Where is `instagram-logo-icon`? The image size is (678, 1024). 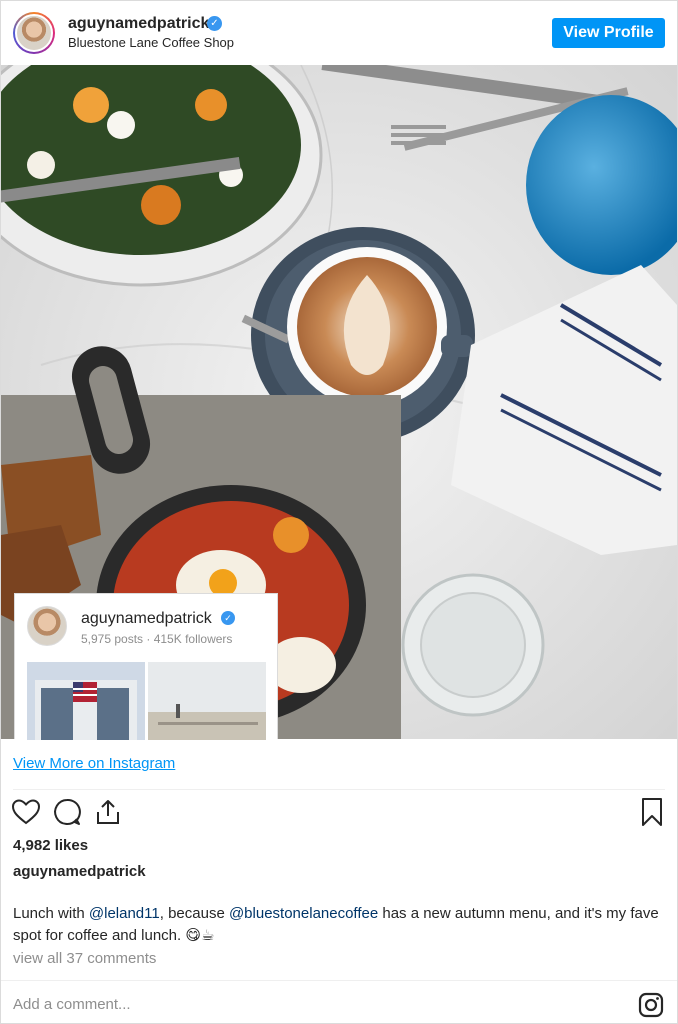 instagram-logo-icon is located at coordinates (651, 1005).